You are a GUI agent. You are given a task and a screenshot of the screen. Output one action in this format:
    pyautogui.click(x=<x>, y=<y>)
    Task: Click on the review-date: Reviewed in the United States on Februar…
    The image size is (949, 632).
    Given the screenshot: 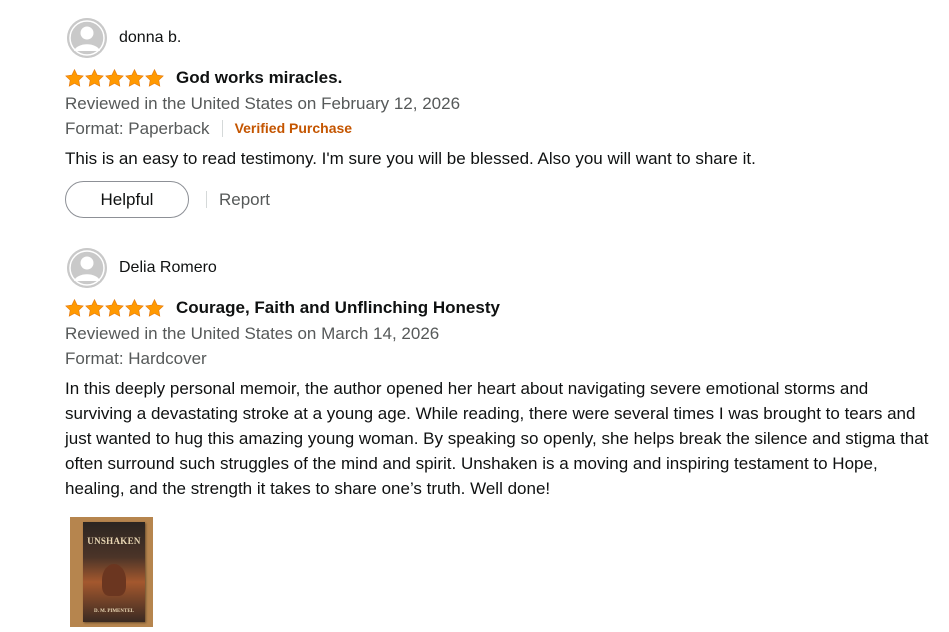 What is the action you would take?
    pyautogui.click(x=263, y=103)
    